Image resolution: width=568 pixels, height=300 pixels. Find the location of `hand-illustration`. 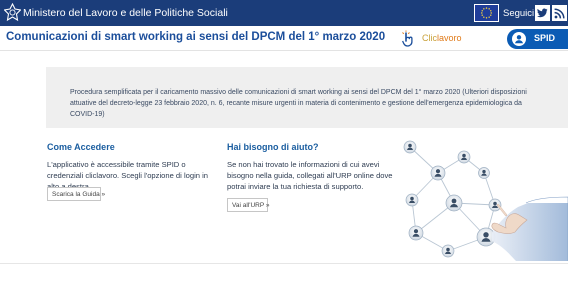

hand-illustration is located at coordinates (529, 228).